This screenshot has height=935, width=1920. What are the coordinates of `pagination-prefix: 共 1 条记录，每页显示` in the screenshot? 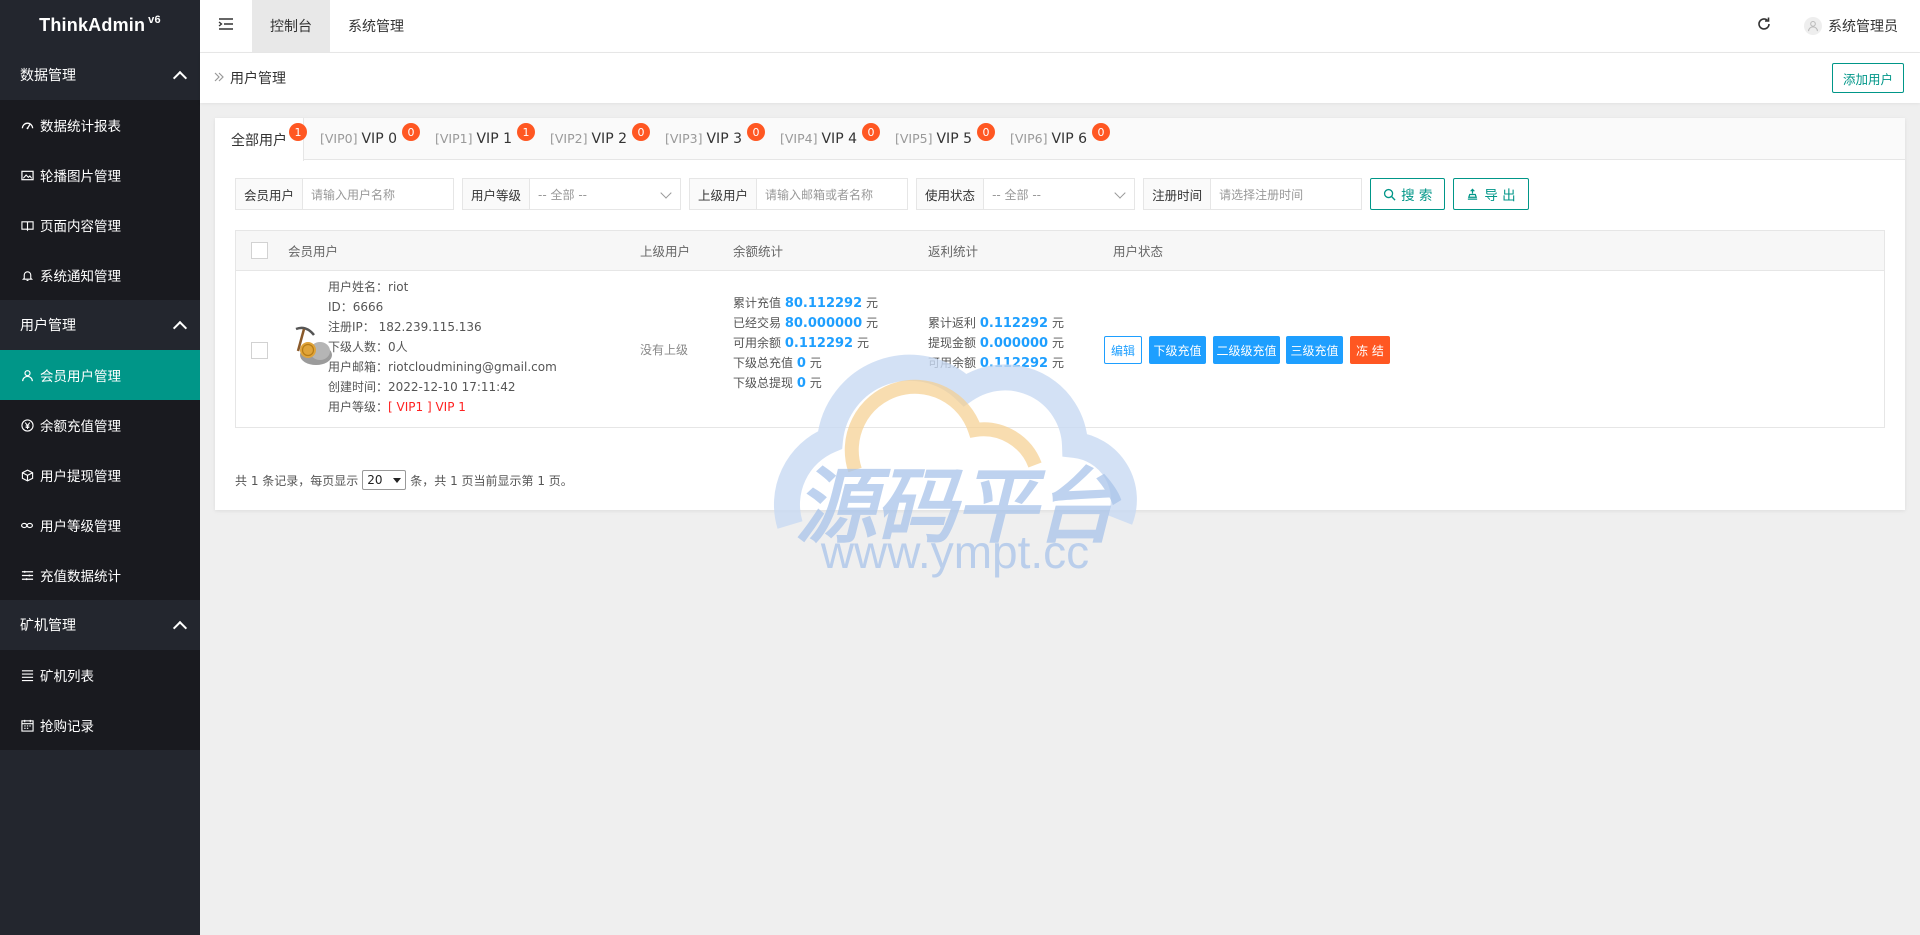 It's located at (297, 480).